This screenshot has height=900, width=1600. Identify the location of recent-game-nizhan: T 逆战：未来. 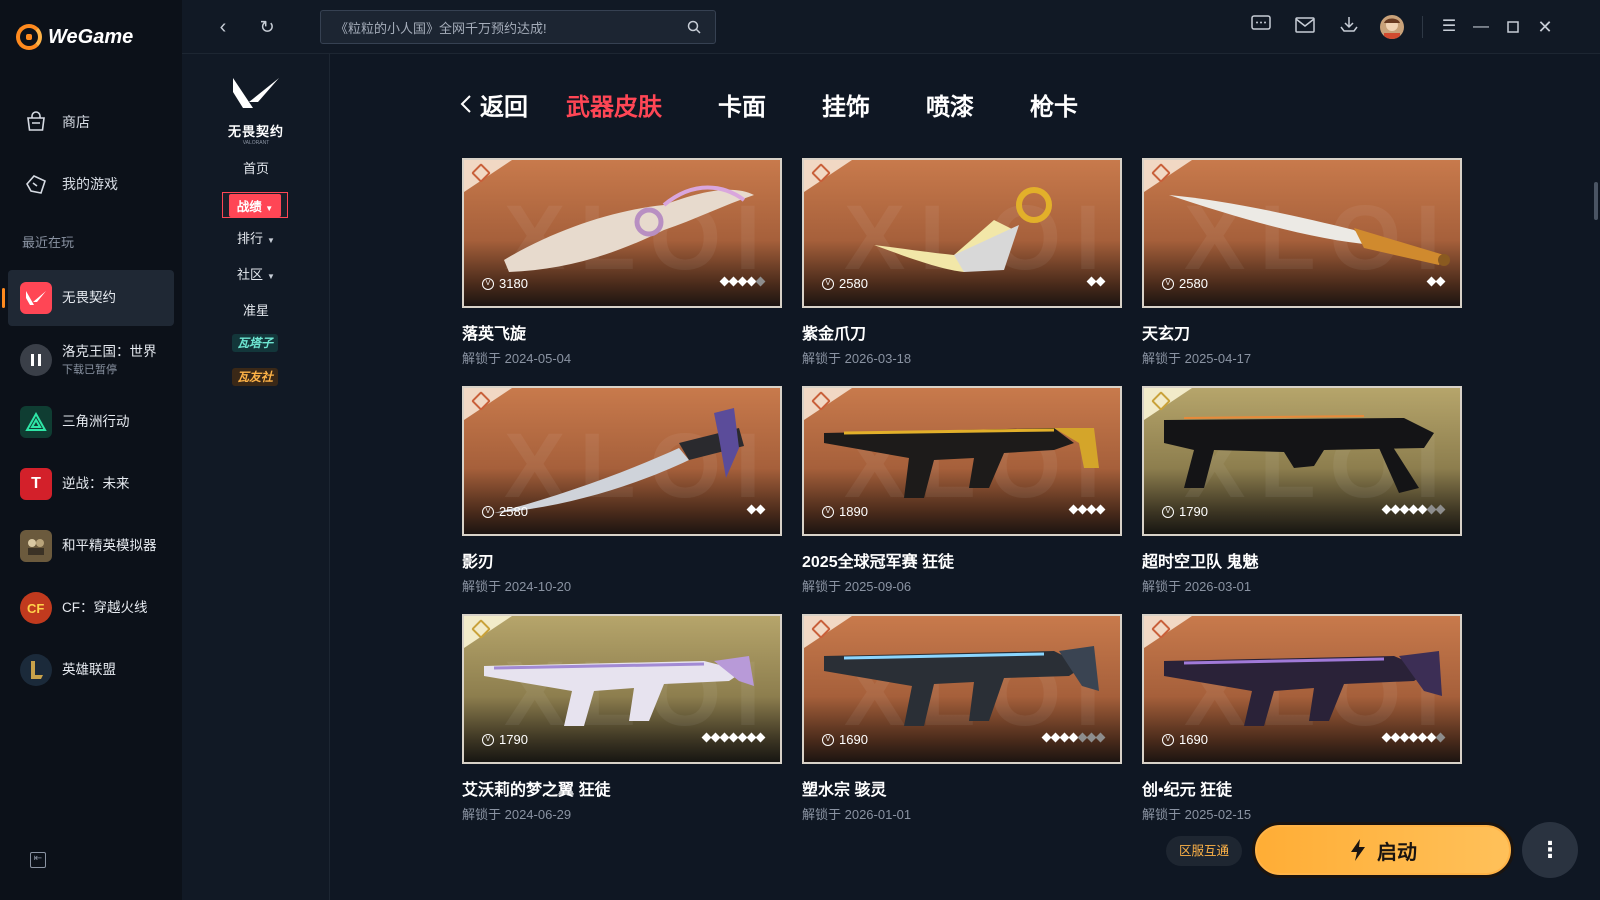
(91, 484).